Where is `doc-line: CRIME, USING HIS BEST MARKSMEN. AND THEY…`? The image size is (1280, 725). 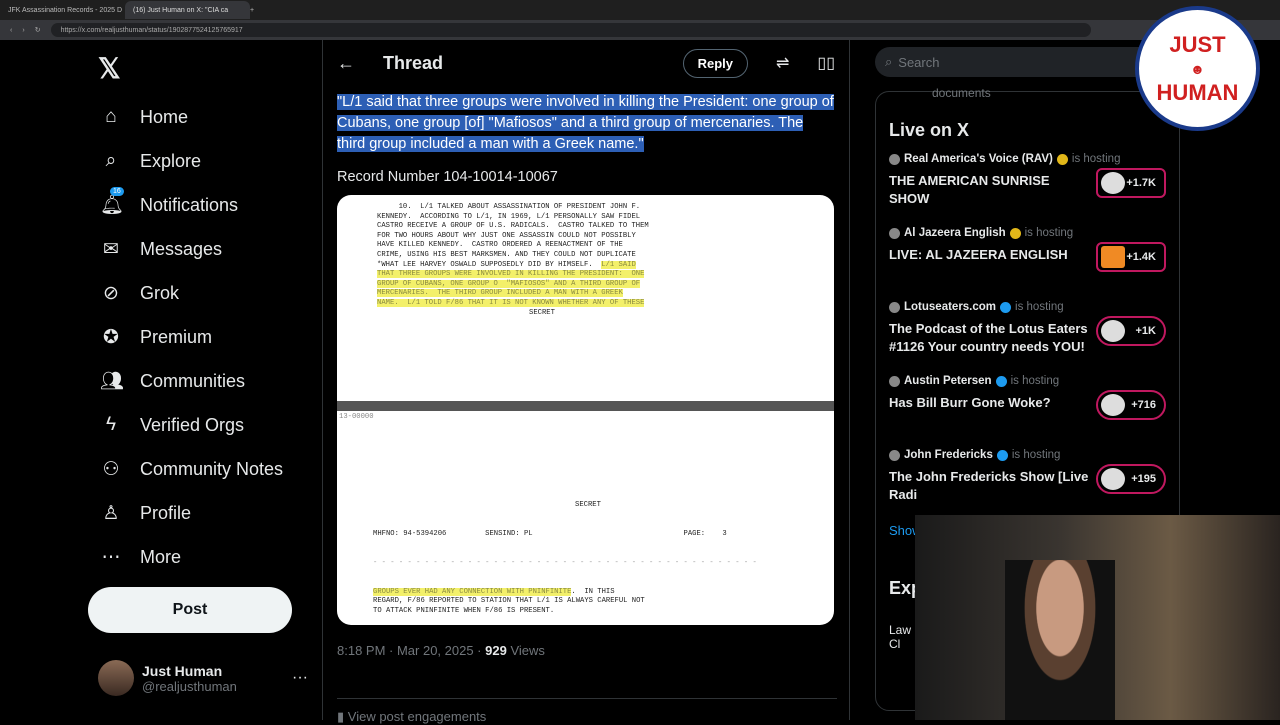 doc-line: CRIME, USING HIS BEST MARKSMEN. AND THEY… is located at coordinates (506, 254).